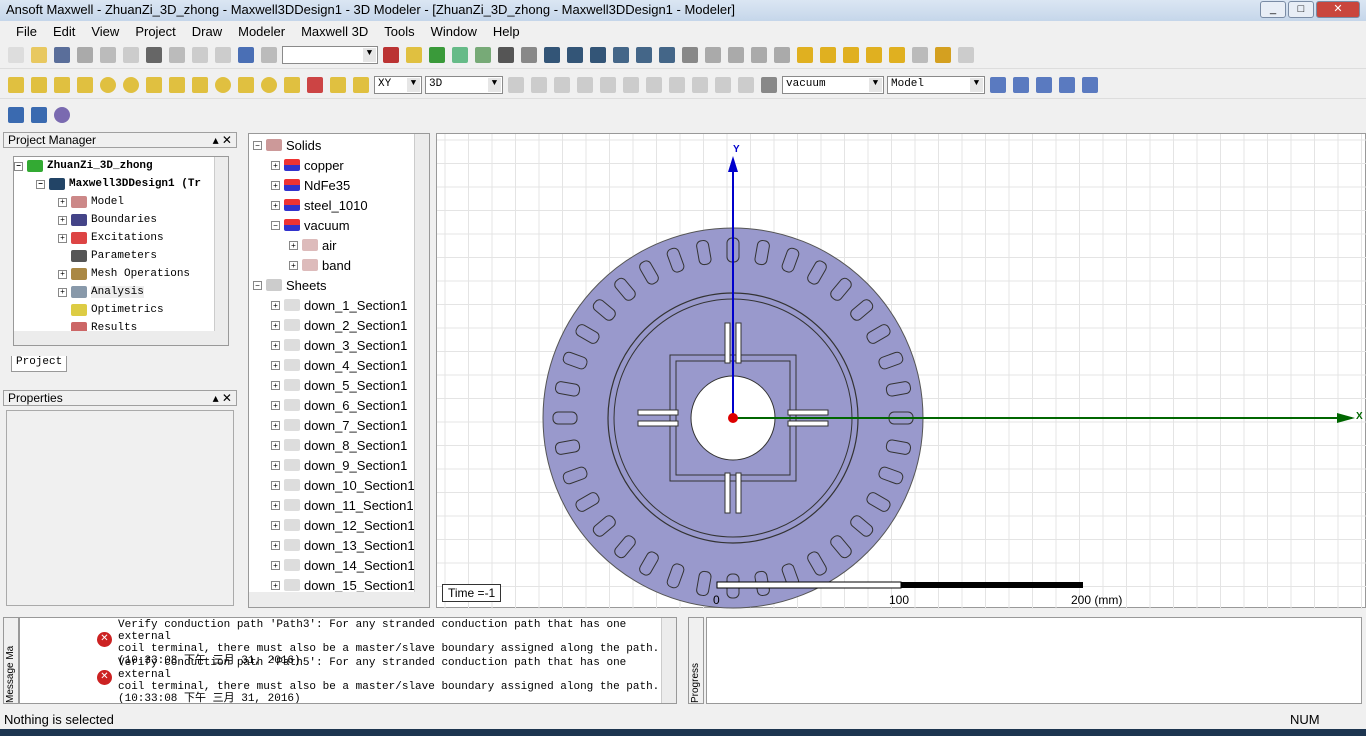 The width and height of the screenshot is (1366, 736). What do you see at coordinates (746, 84) in the screenshot?
I see `scale-icon` at bounding box center [746, 84].